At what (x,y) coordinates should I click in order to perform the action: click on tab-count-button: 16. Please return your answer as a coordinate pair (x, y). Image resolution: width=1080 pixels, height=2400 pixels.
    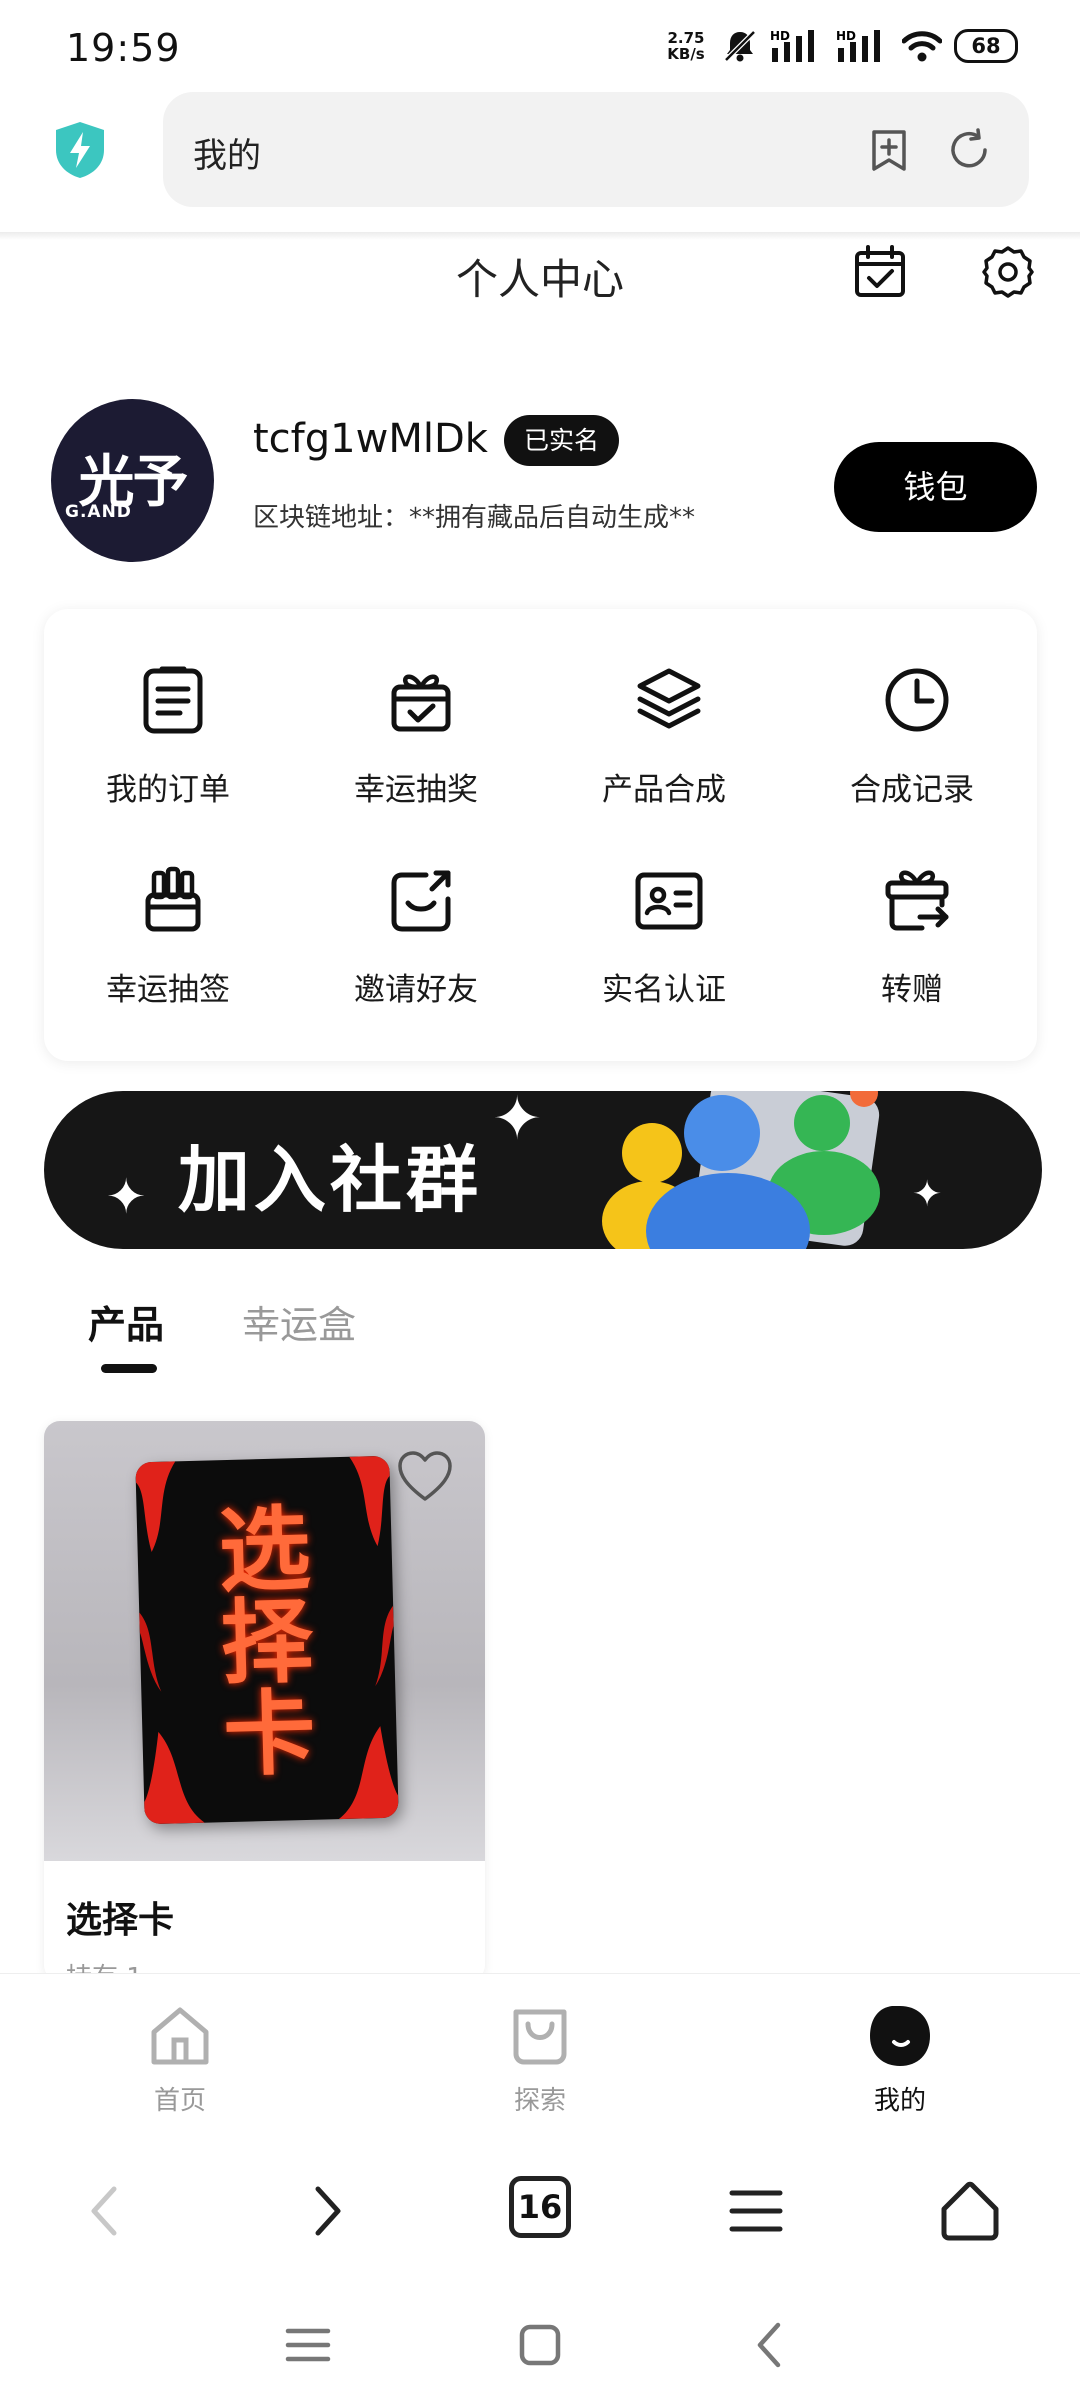
    Looking at the image, I should click on (540, 2207).